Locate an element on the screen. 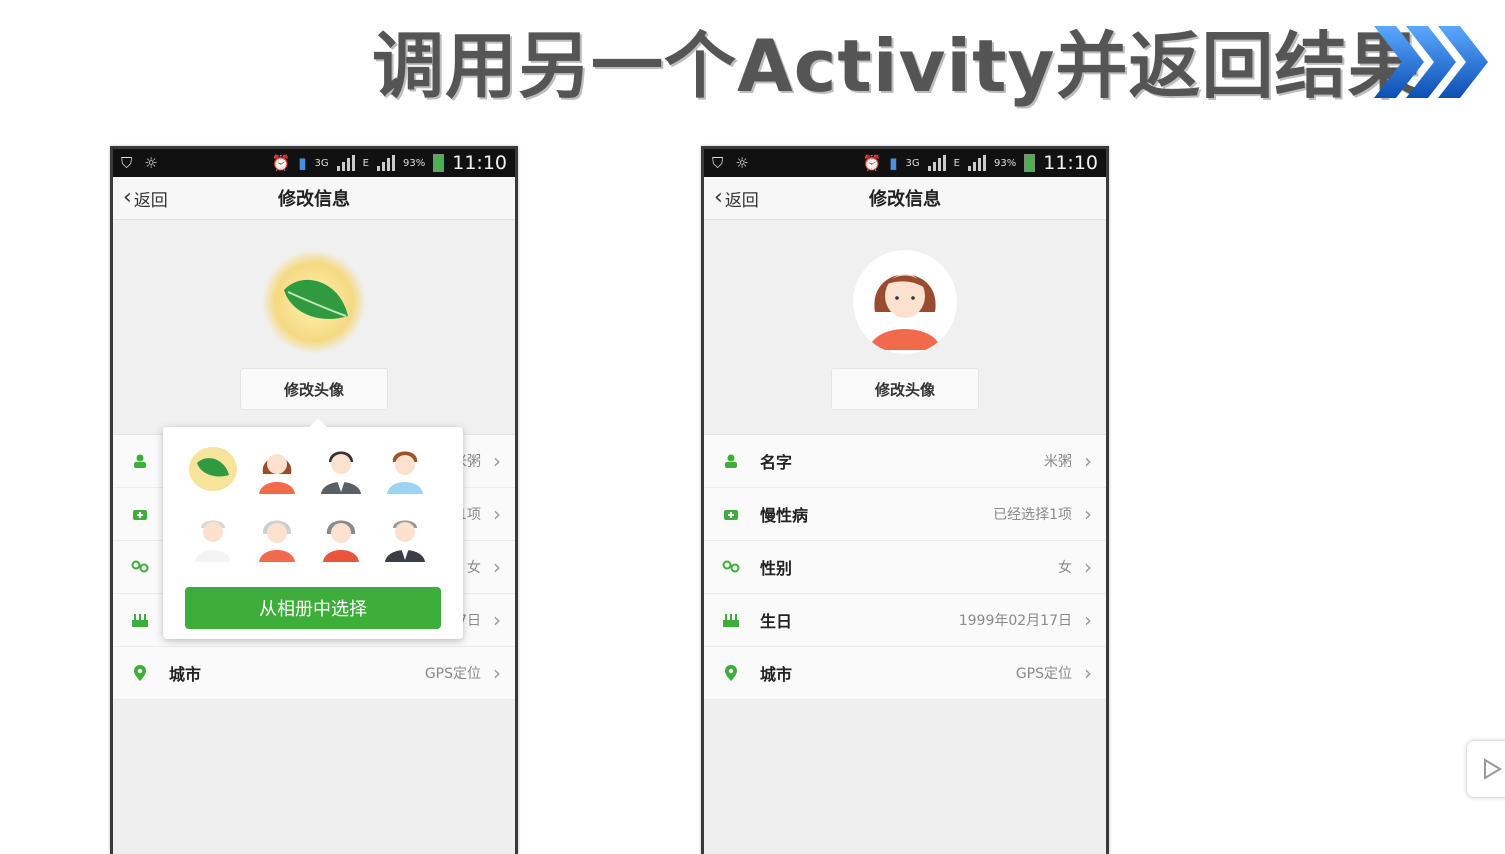 The image size is (1505, 854). floating-play-widget is located at coordinates (1485, 769).